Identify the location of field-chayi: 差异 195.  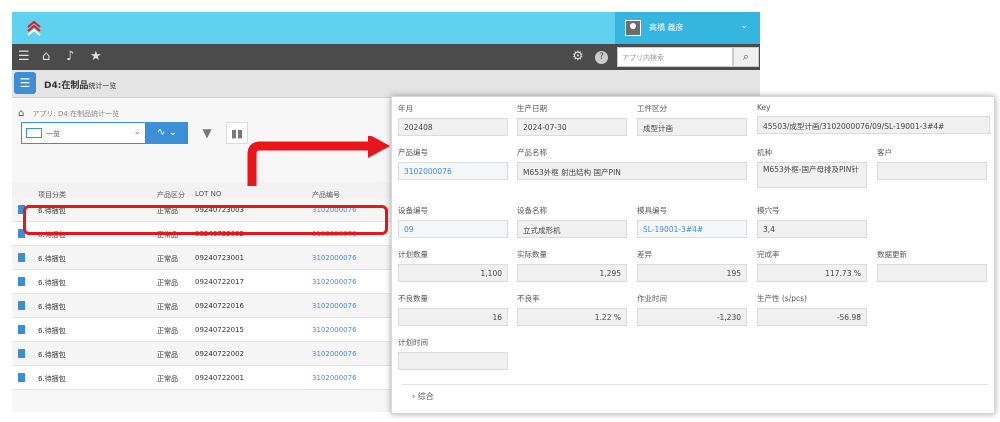
(692, 265).